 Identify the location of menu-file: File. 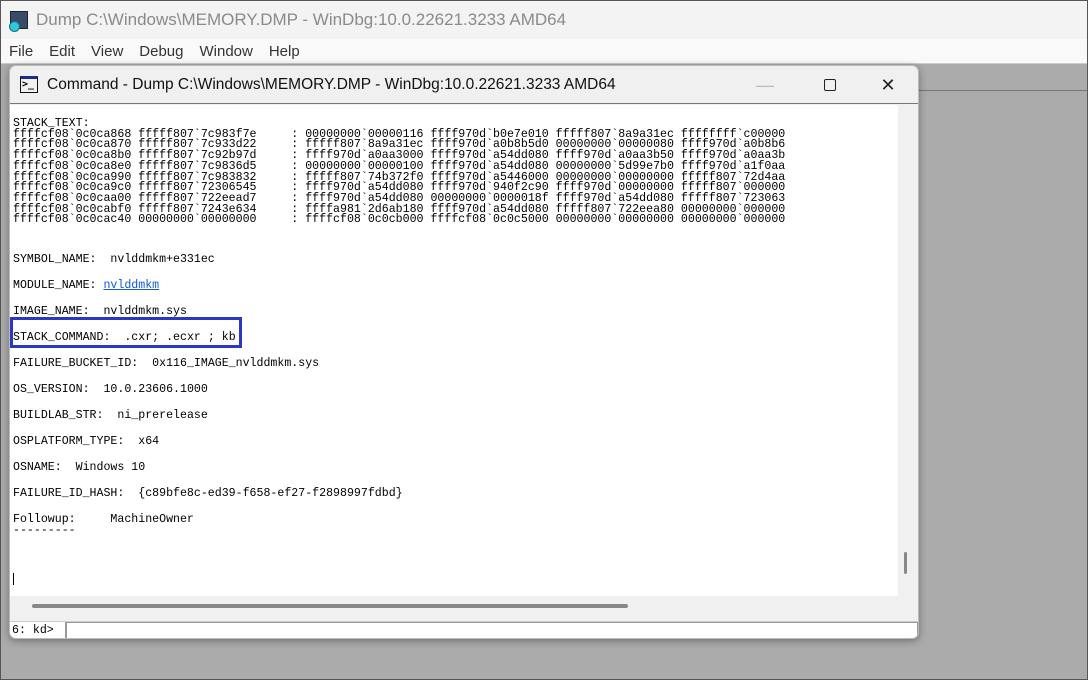
(21, 51).